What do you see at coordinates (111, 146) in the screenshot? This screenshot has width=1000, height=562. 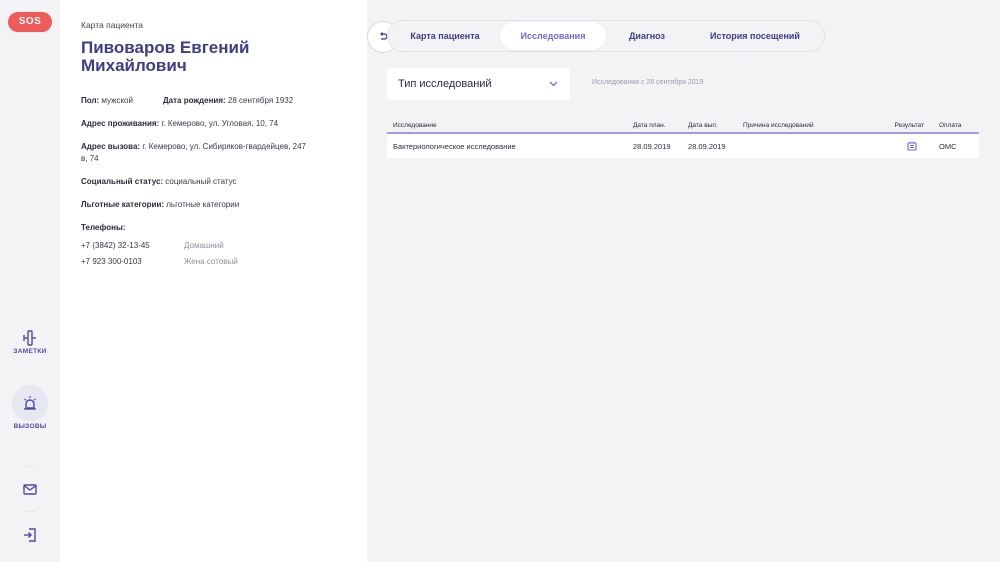 I see `call-address-label: Адрес вызова:` at bounding box center [111, 146].